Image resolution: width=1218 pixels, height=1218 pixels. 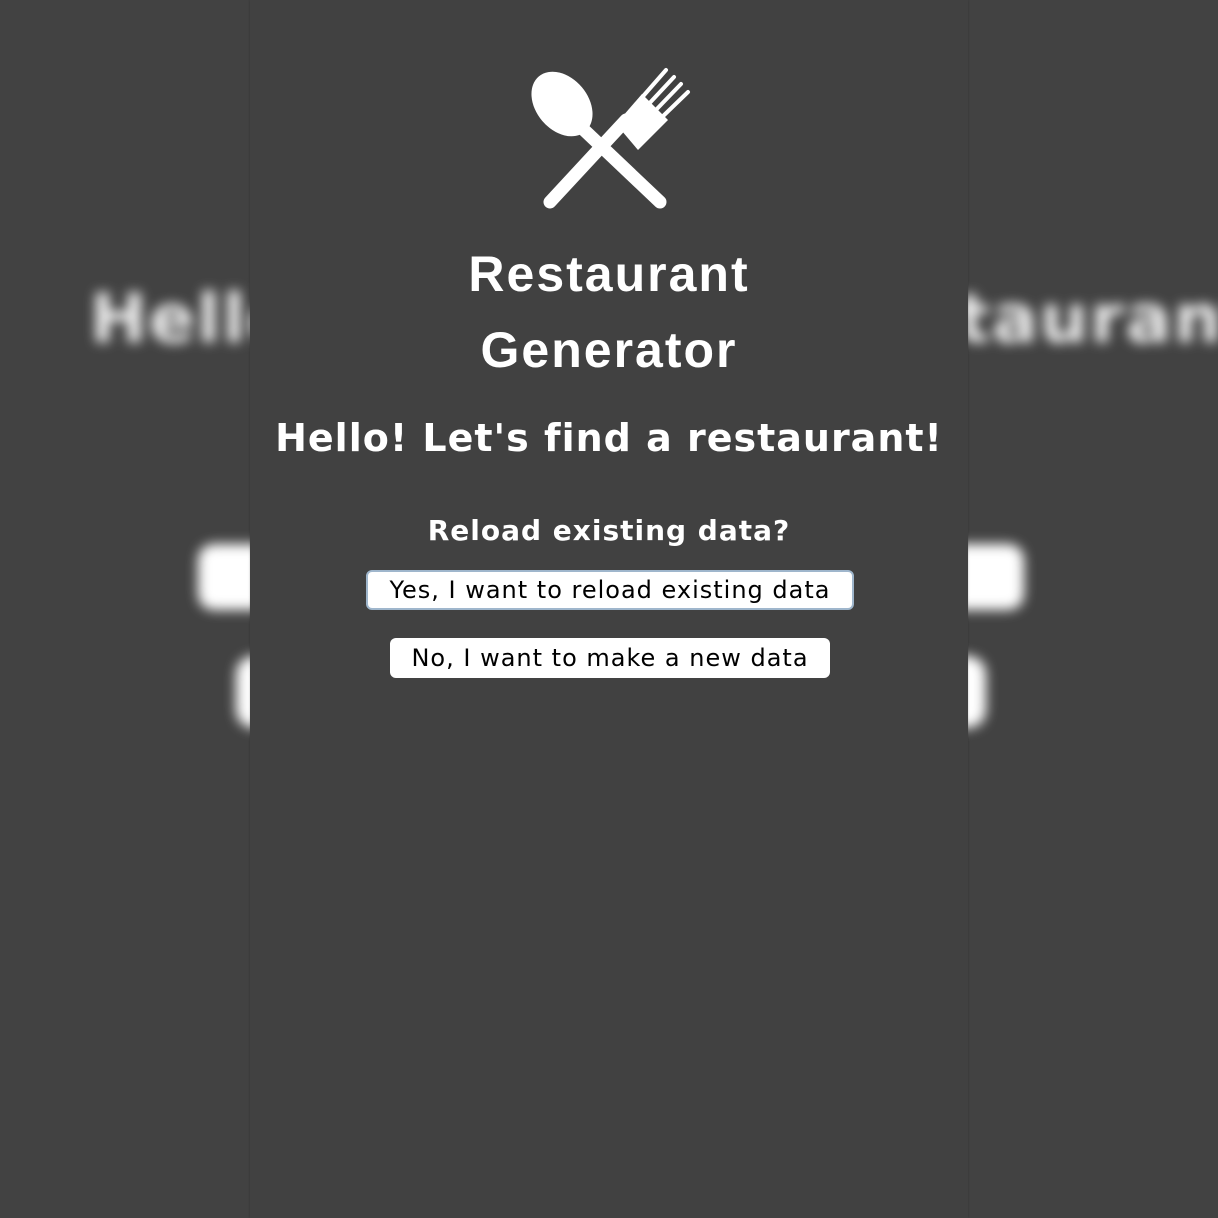 What do you see at coordinates (609, 438) in the screenshot?
I see `greeting-heading: Hello! Let's find a restaurant!` at bounding box center [609, 438].